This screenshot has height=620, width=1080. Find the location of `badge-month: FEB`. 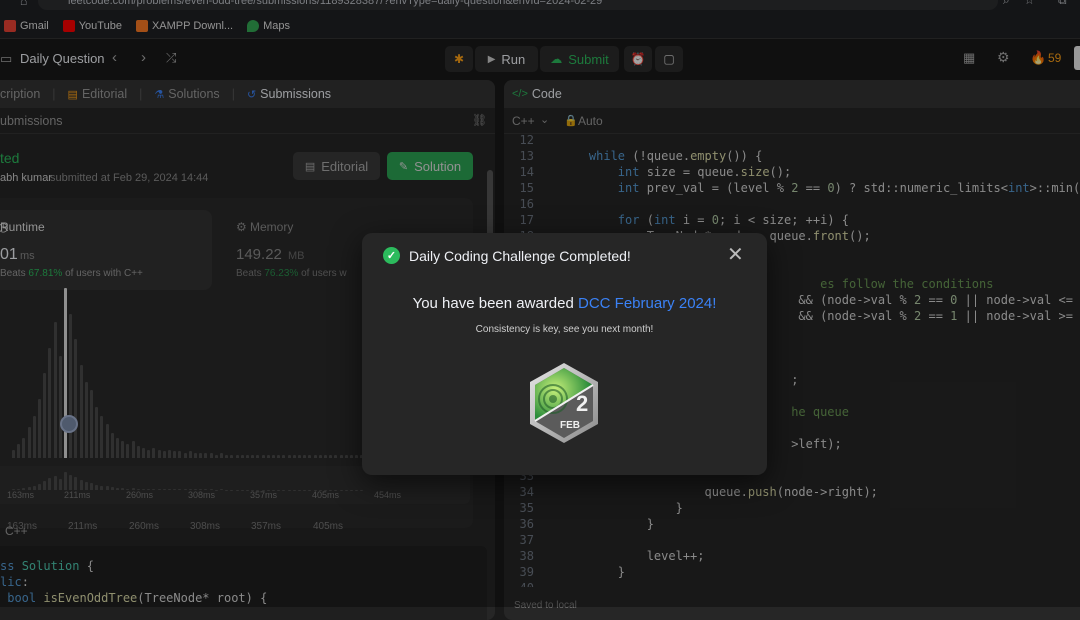

badge-month: FEB is located at coordinates (570, 425).